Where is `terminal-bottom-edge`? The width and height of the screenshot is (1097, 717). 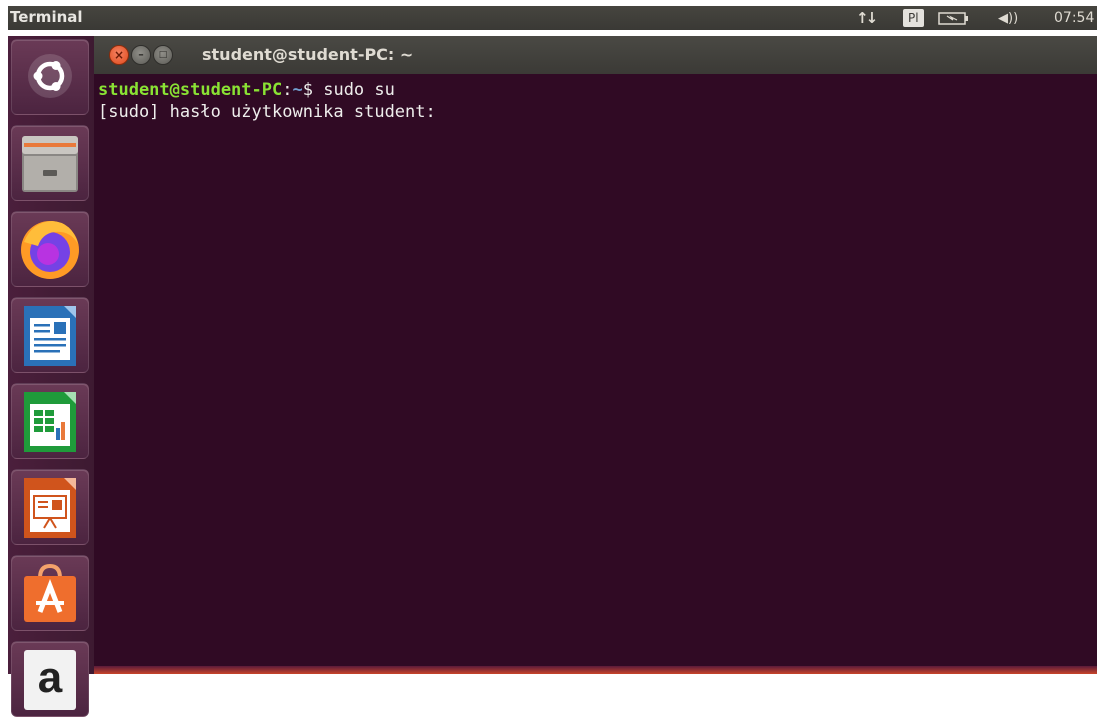 terminal-bottom-edge is located at coordinates (595, 670).